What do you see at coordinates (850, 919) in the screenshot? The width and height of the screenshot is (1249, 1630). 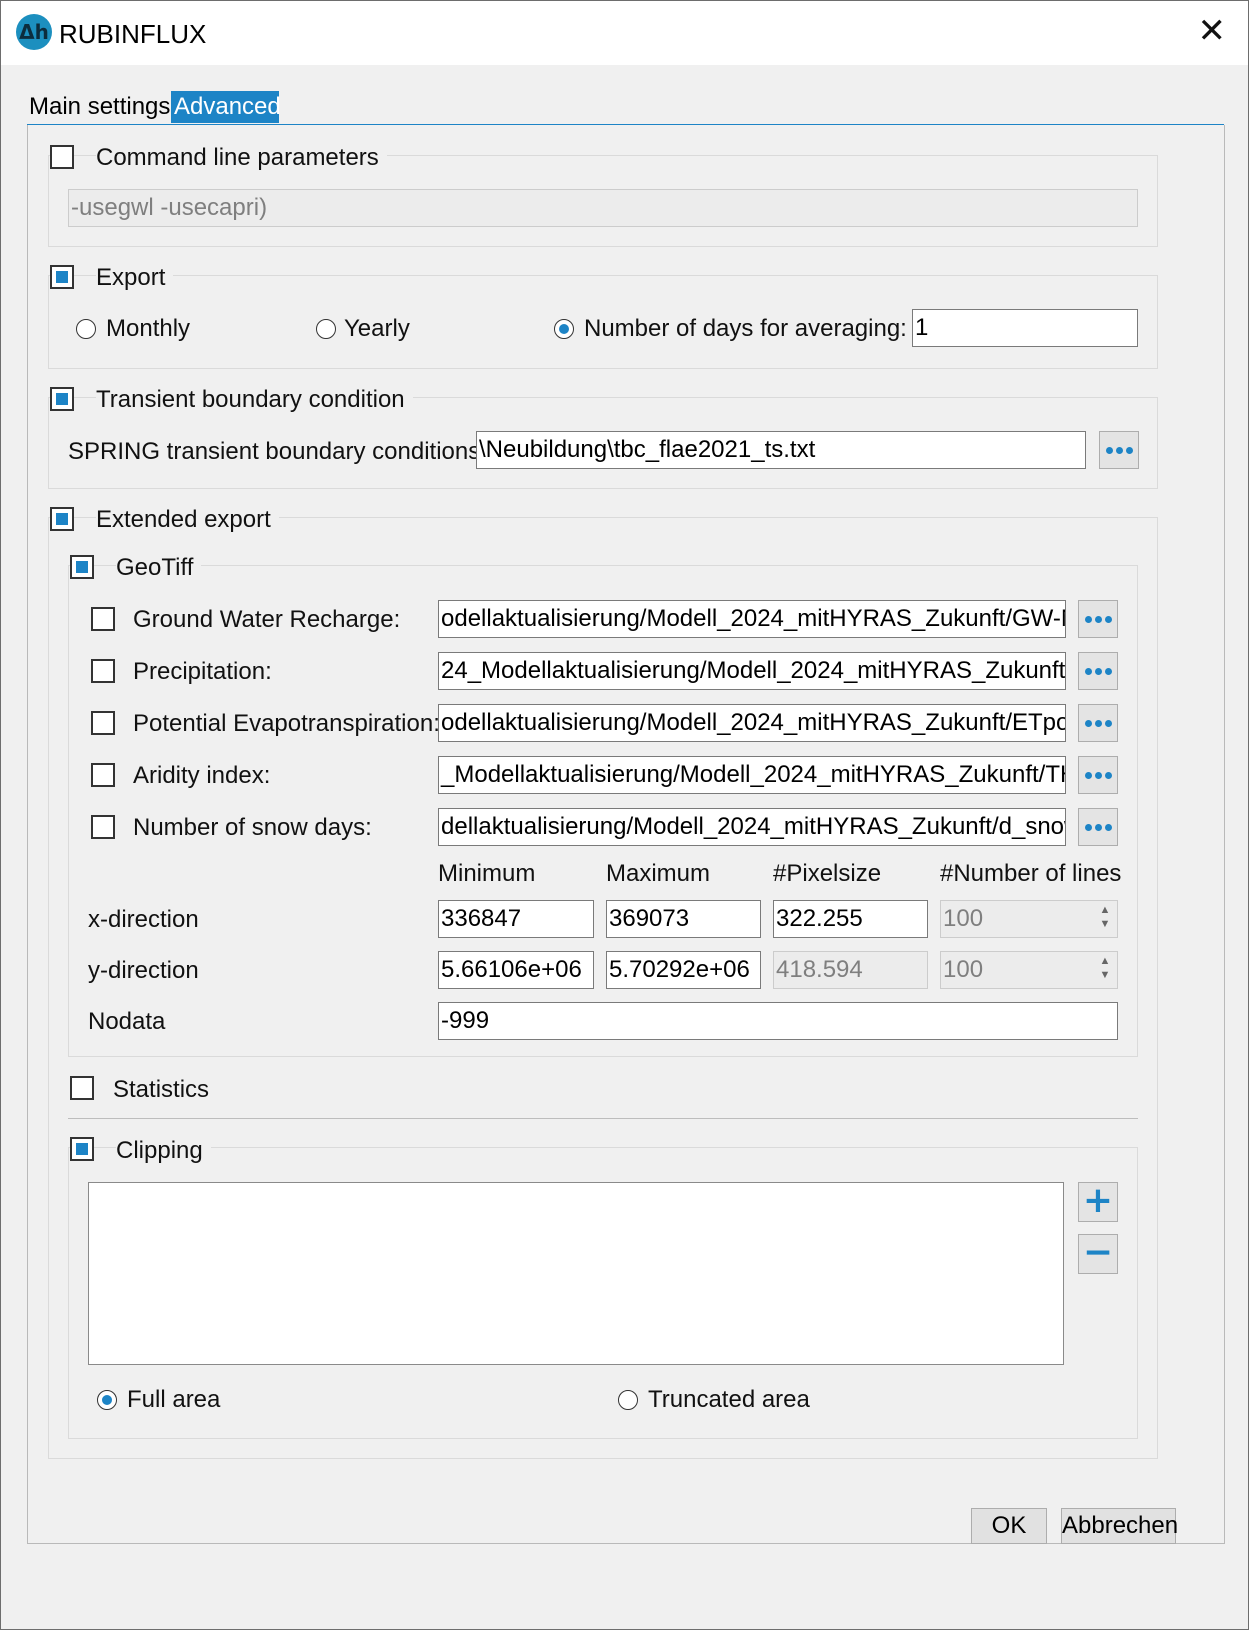 I see `x-pixelsize-input: 322.255` at bounding box center [850, 919].